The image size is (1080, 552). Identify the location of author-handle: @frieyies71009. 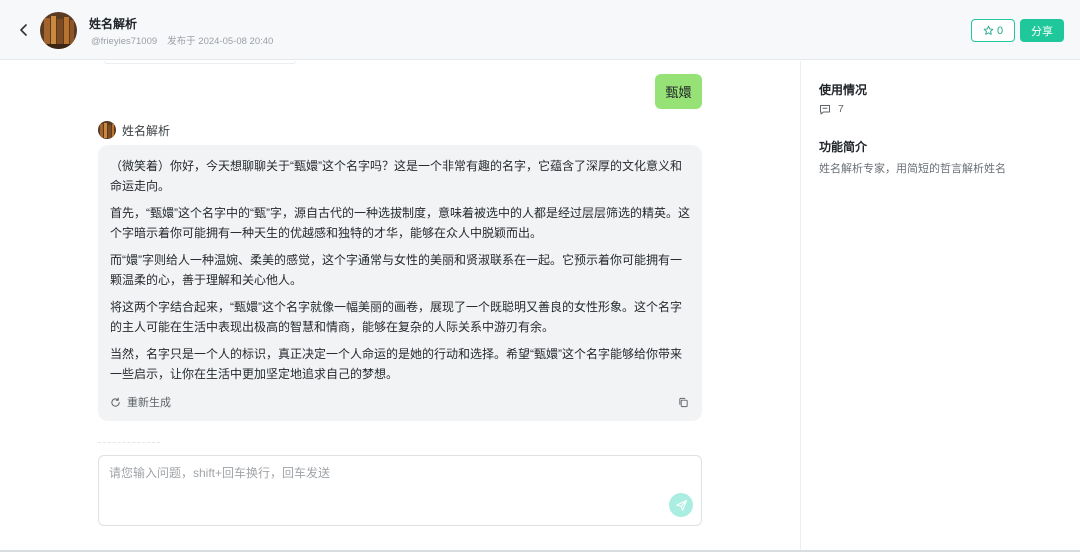
(124, 41).